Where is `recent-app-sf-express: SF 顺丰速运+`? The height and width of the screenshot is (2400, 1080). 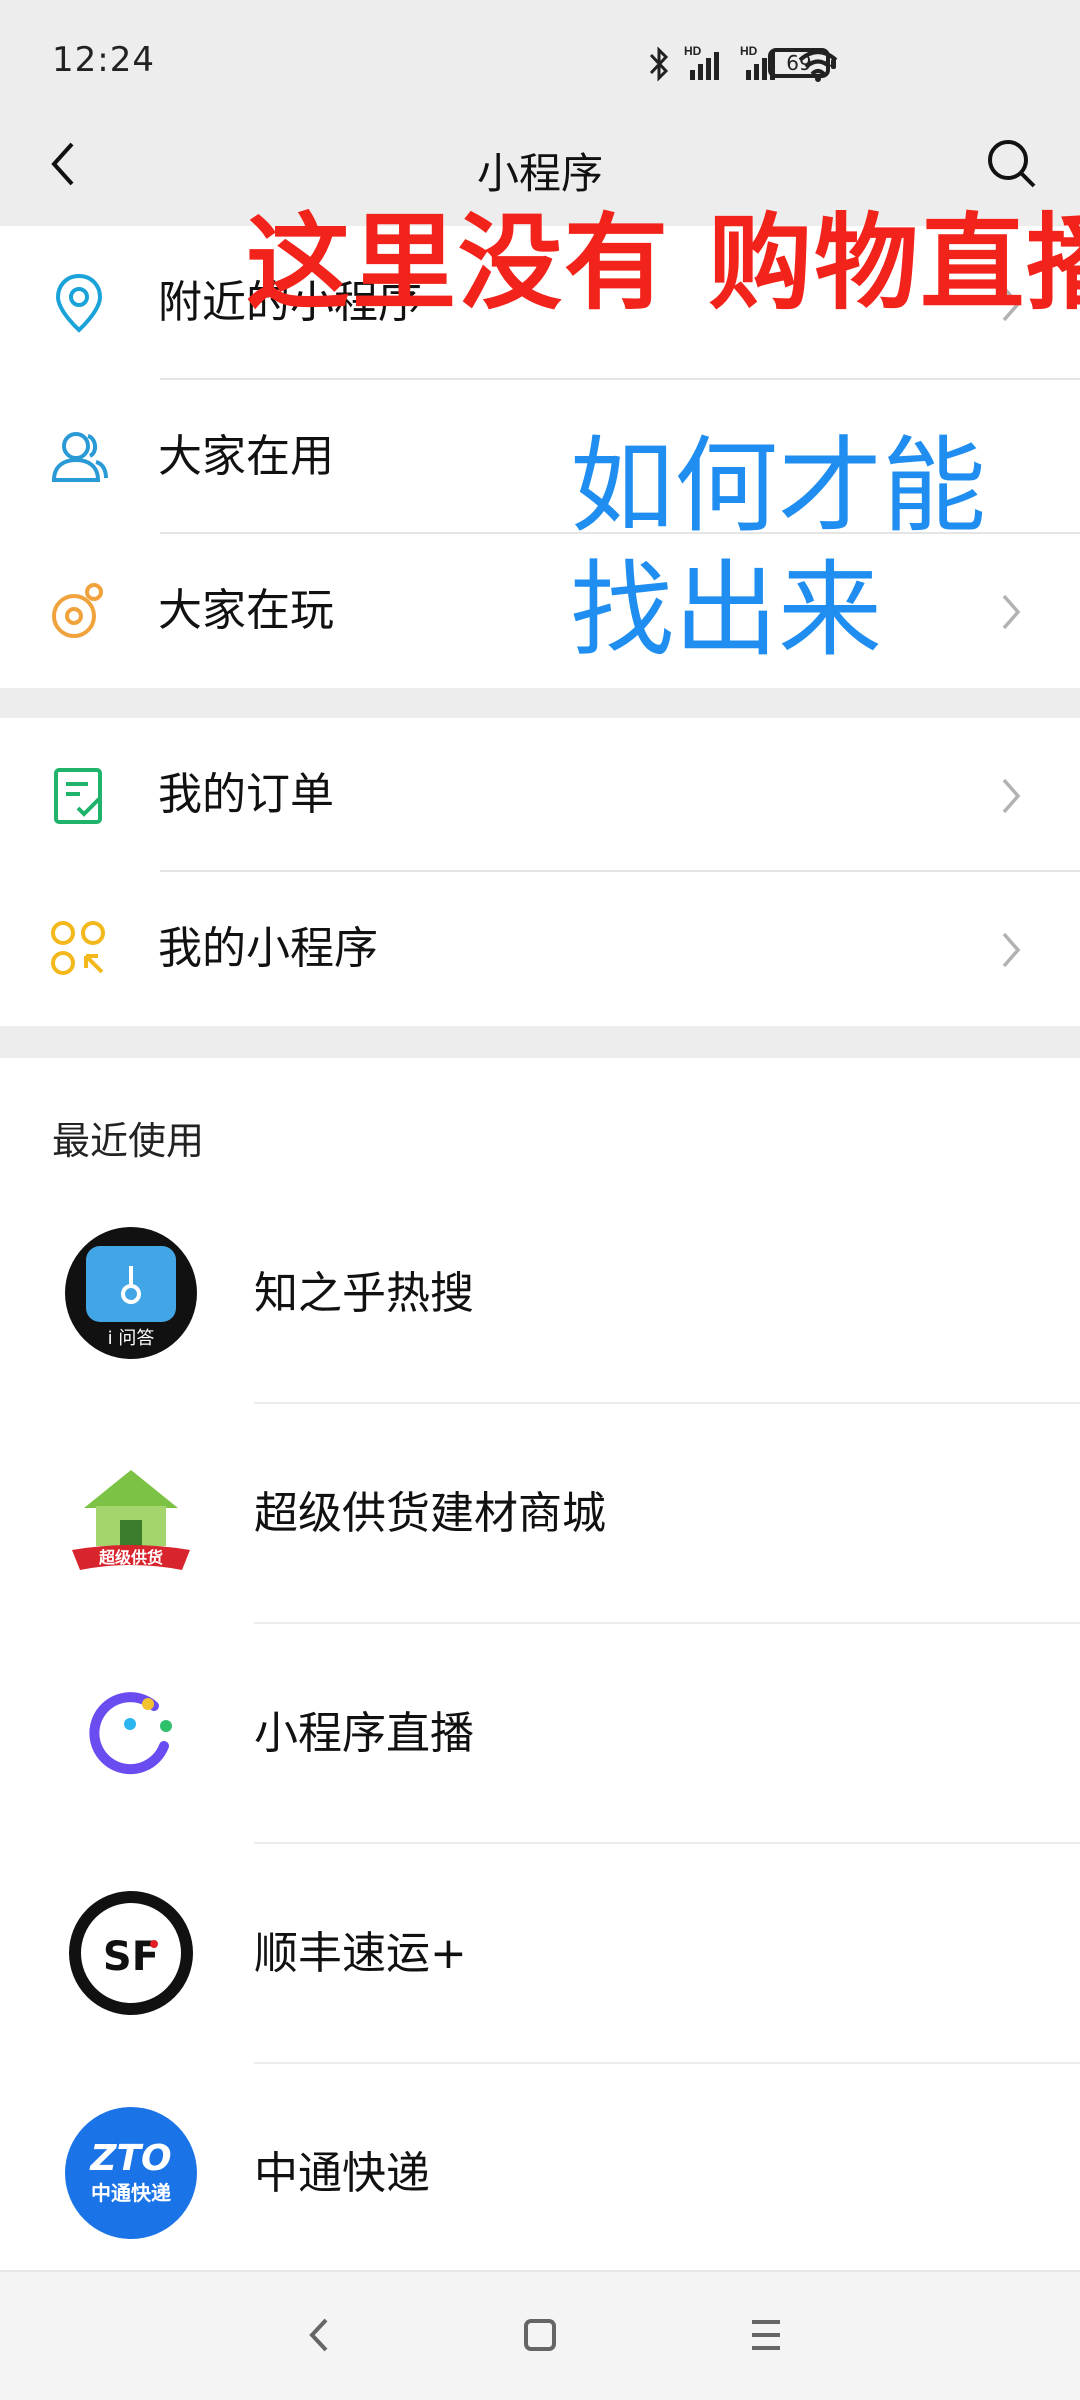 recent-app-sf-express: SF 顺丰速运+ is located at coordinates (540, 1954).